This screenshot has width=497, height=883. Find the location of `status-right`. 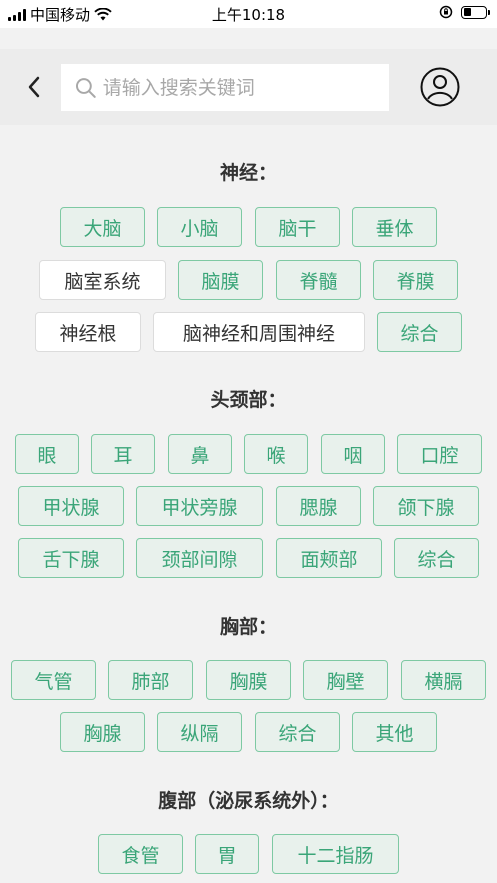

status-right is located at coordinates (464, 12).